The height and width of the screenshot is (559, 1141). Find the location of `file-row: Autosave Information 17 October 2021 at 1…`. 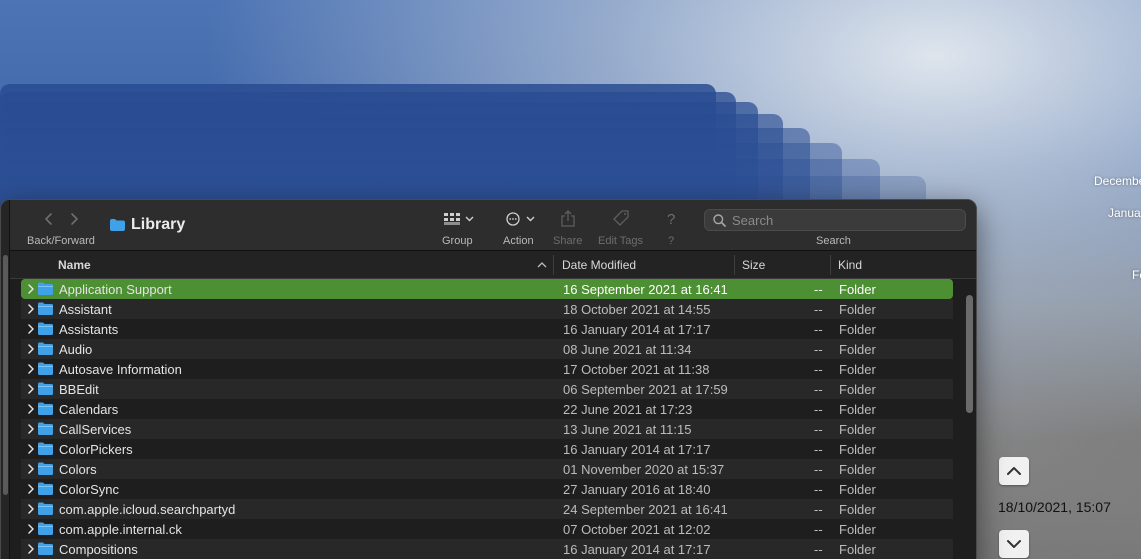

file-row: Autosave Information 17 October 2021 at 1… is located at coordinates (487, 369).